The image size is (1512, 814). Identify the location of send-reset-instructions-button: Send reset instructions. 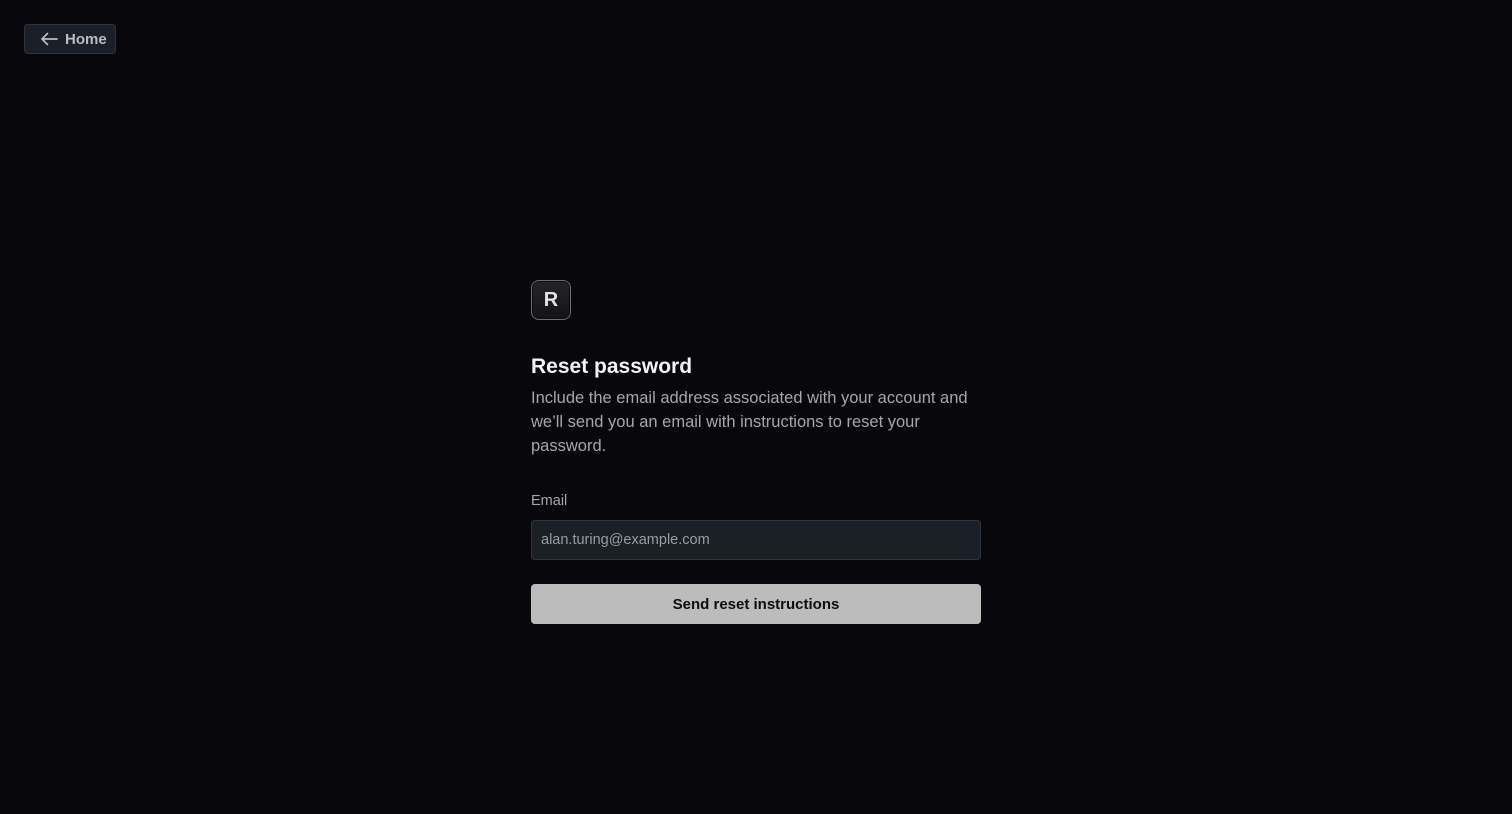
(756, 604).